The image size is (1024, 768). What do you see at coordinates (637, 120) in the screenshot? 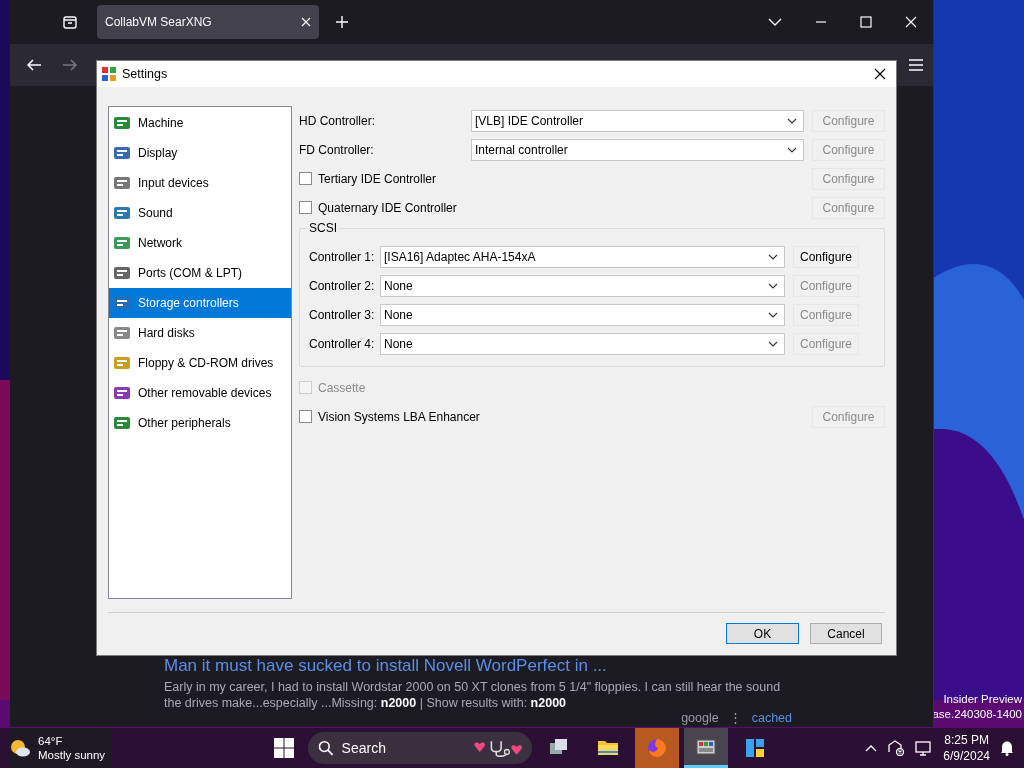
I see `dropdown: [VLB] IDE Controller` at bounding box center [637, 120].